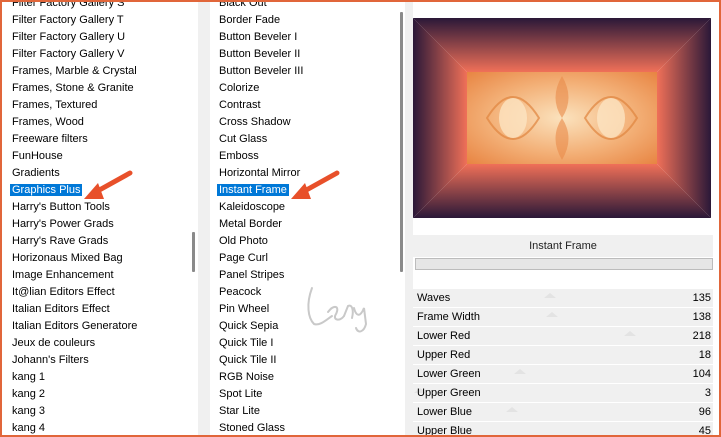  Describe the element at coordinates (542, 296) in the screenshot. I see `slider-track` at that location.